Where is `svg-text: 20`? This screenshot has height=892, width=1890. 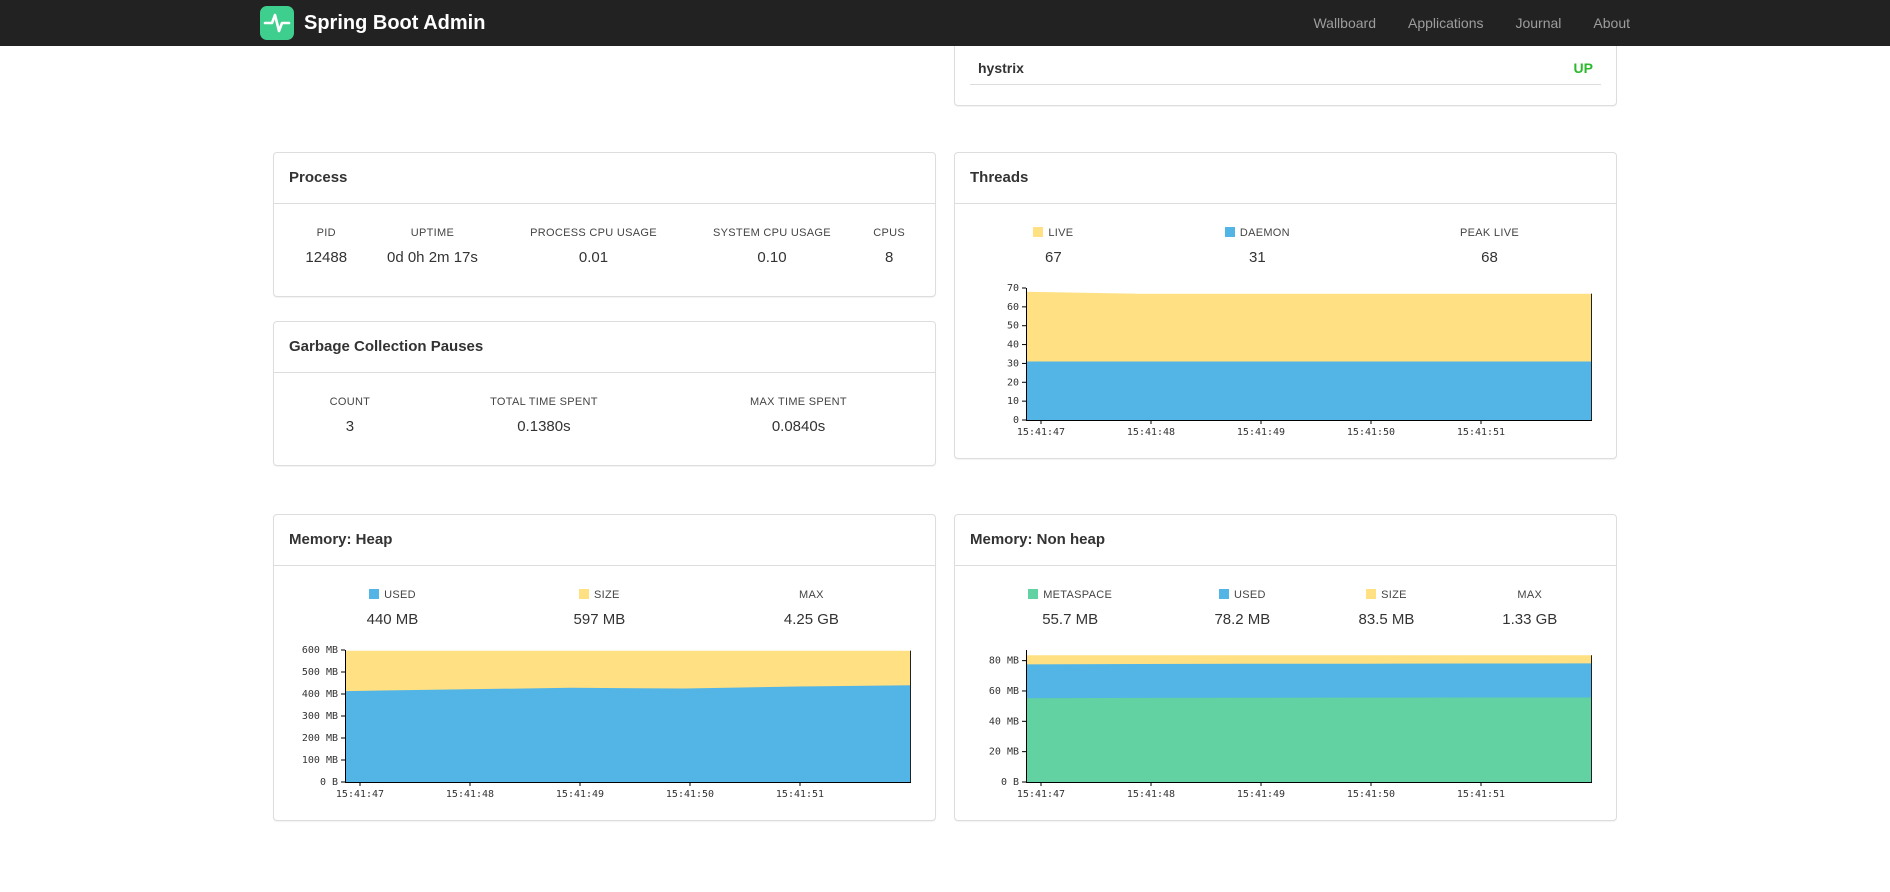
svg-text: 20 is located at coordinates (1013, 382).